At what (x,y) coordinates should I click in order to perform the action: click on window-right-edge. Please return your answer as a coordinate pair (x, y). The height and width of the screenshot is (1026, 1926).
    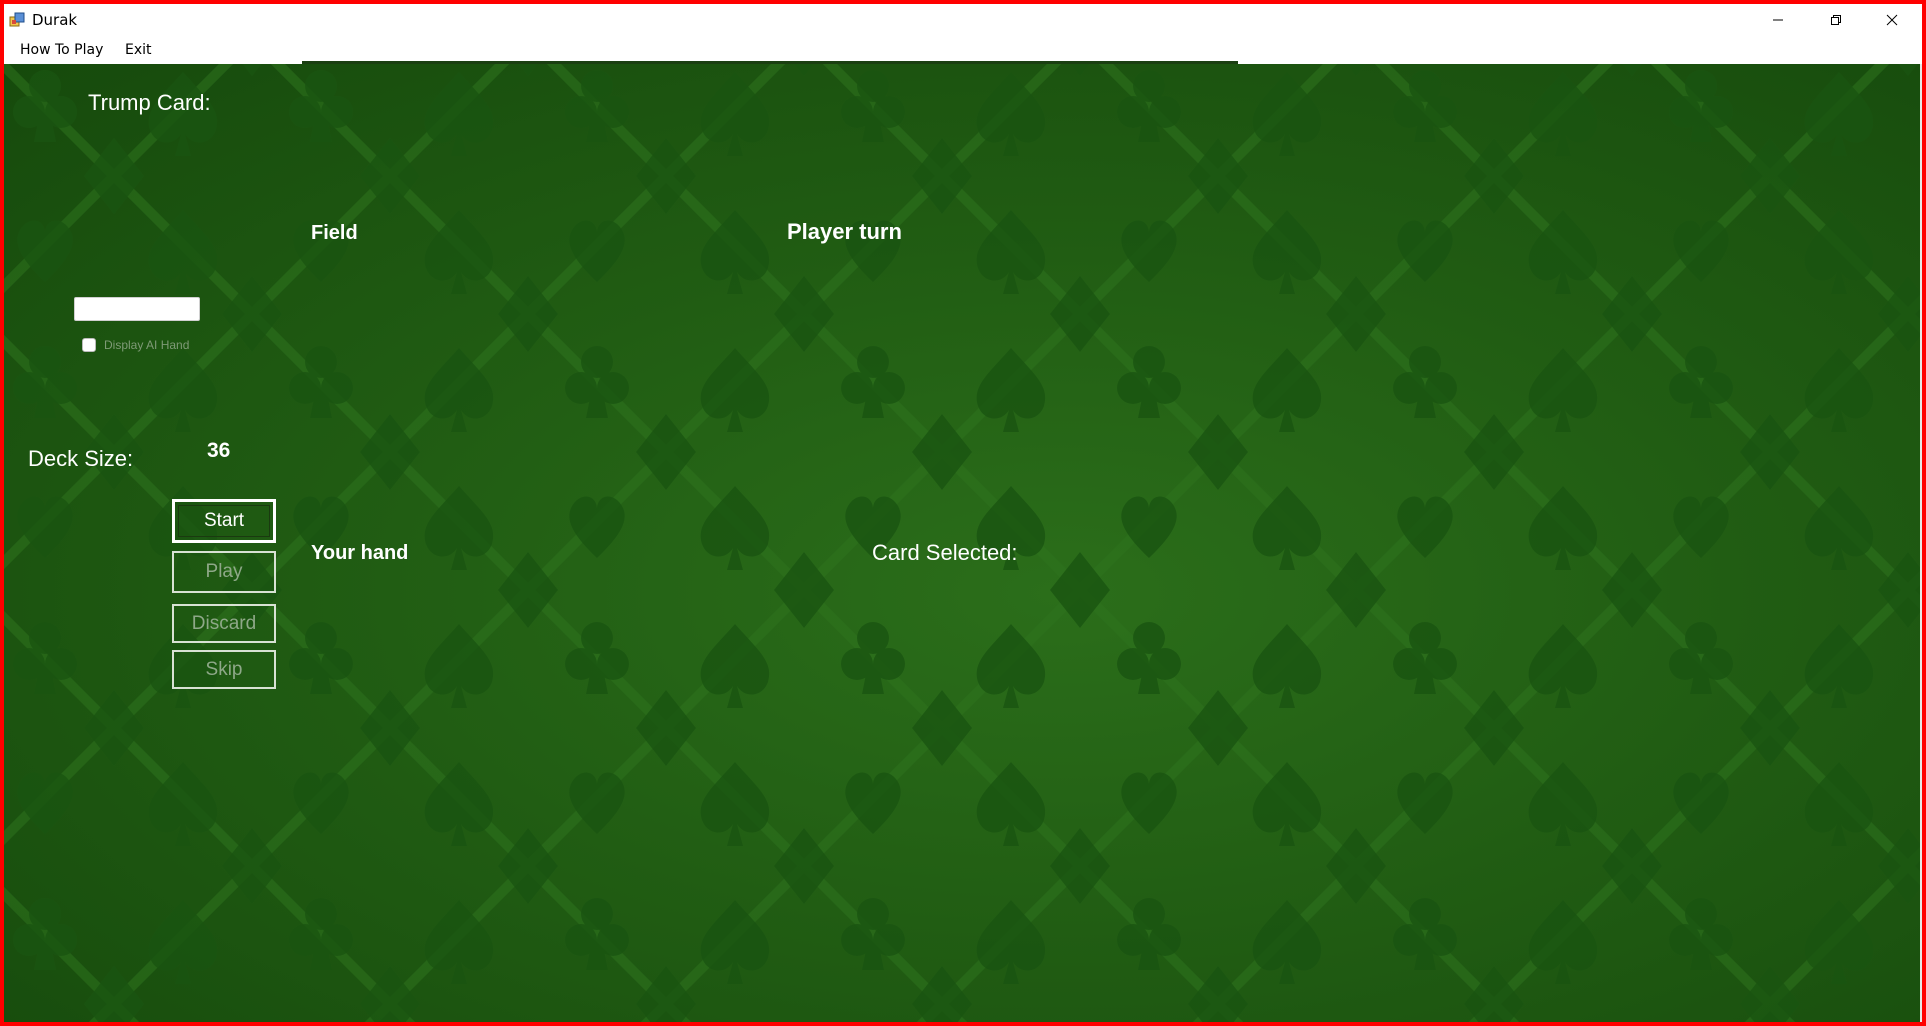
    Looking at the image, I should click on (1921, 543).